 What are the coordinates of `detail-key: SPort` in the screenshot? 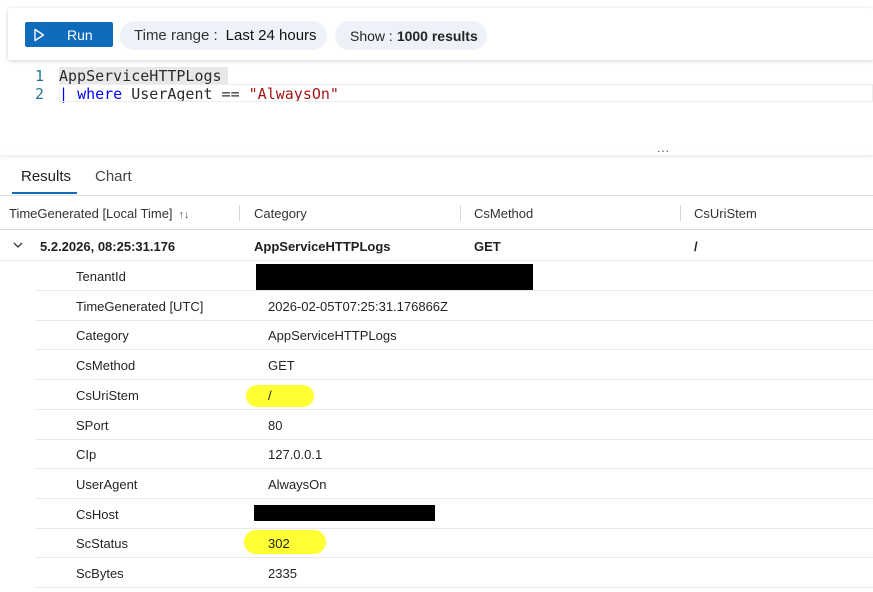 It's located at (92, 425).